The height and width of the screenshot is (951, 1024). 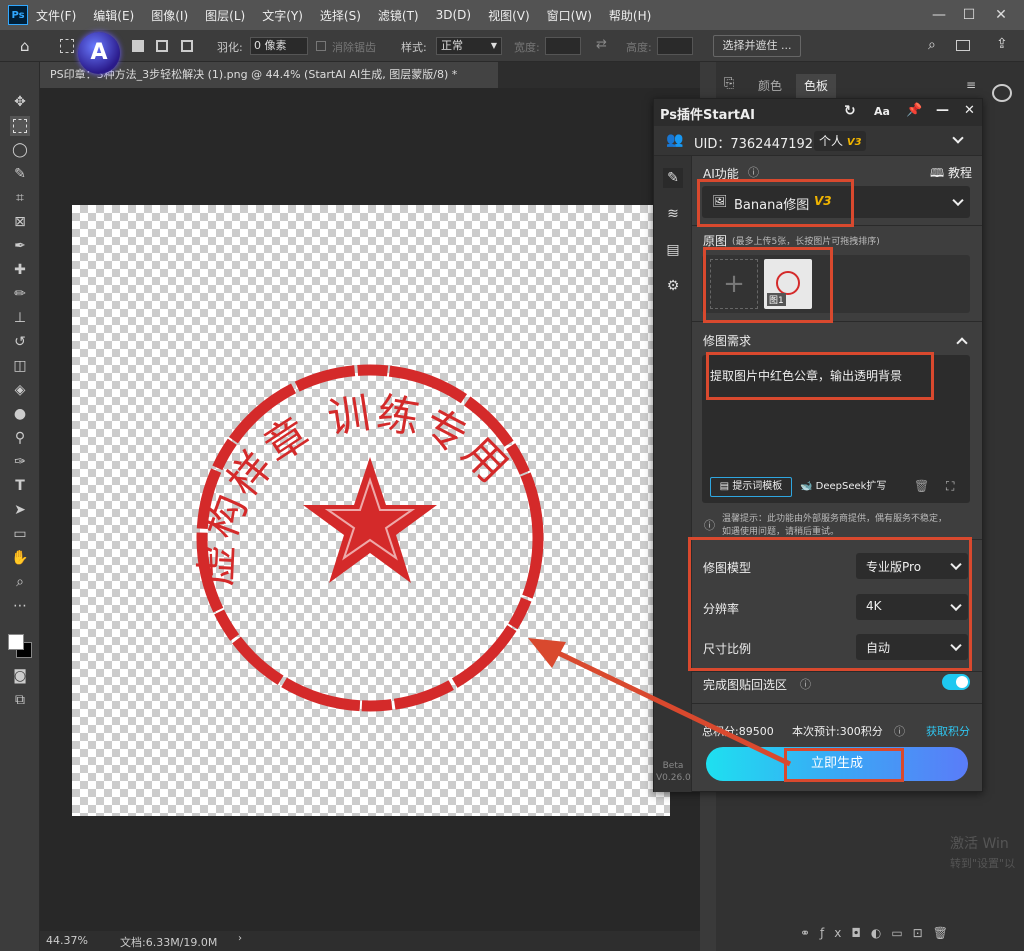 I want to click on settings-gear-icon: ⚙, so click(x=673, y=286).